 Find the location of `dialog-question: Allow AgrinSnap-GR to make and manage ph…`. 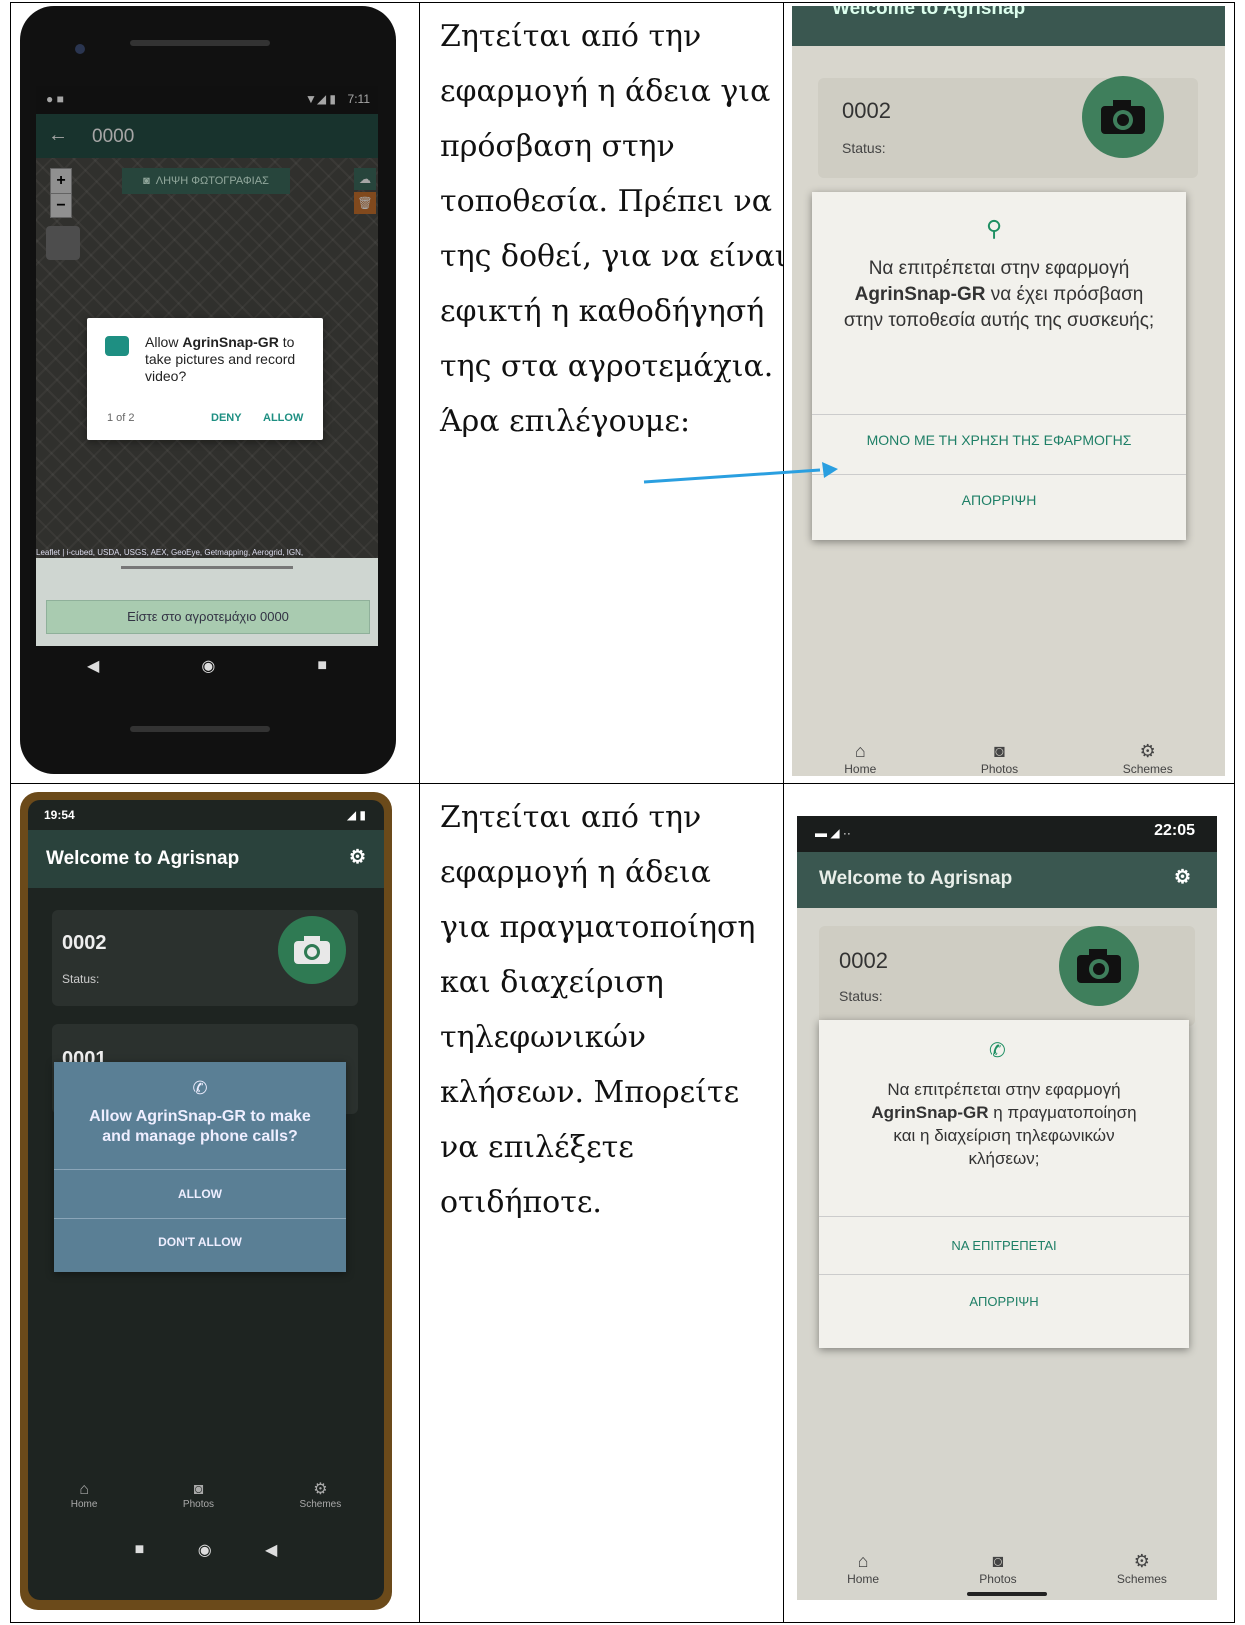

dialog-question: Allow AgrinSnap-GR to make and manage ph… is located at coordinates (200, 1126).